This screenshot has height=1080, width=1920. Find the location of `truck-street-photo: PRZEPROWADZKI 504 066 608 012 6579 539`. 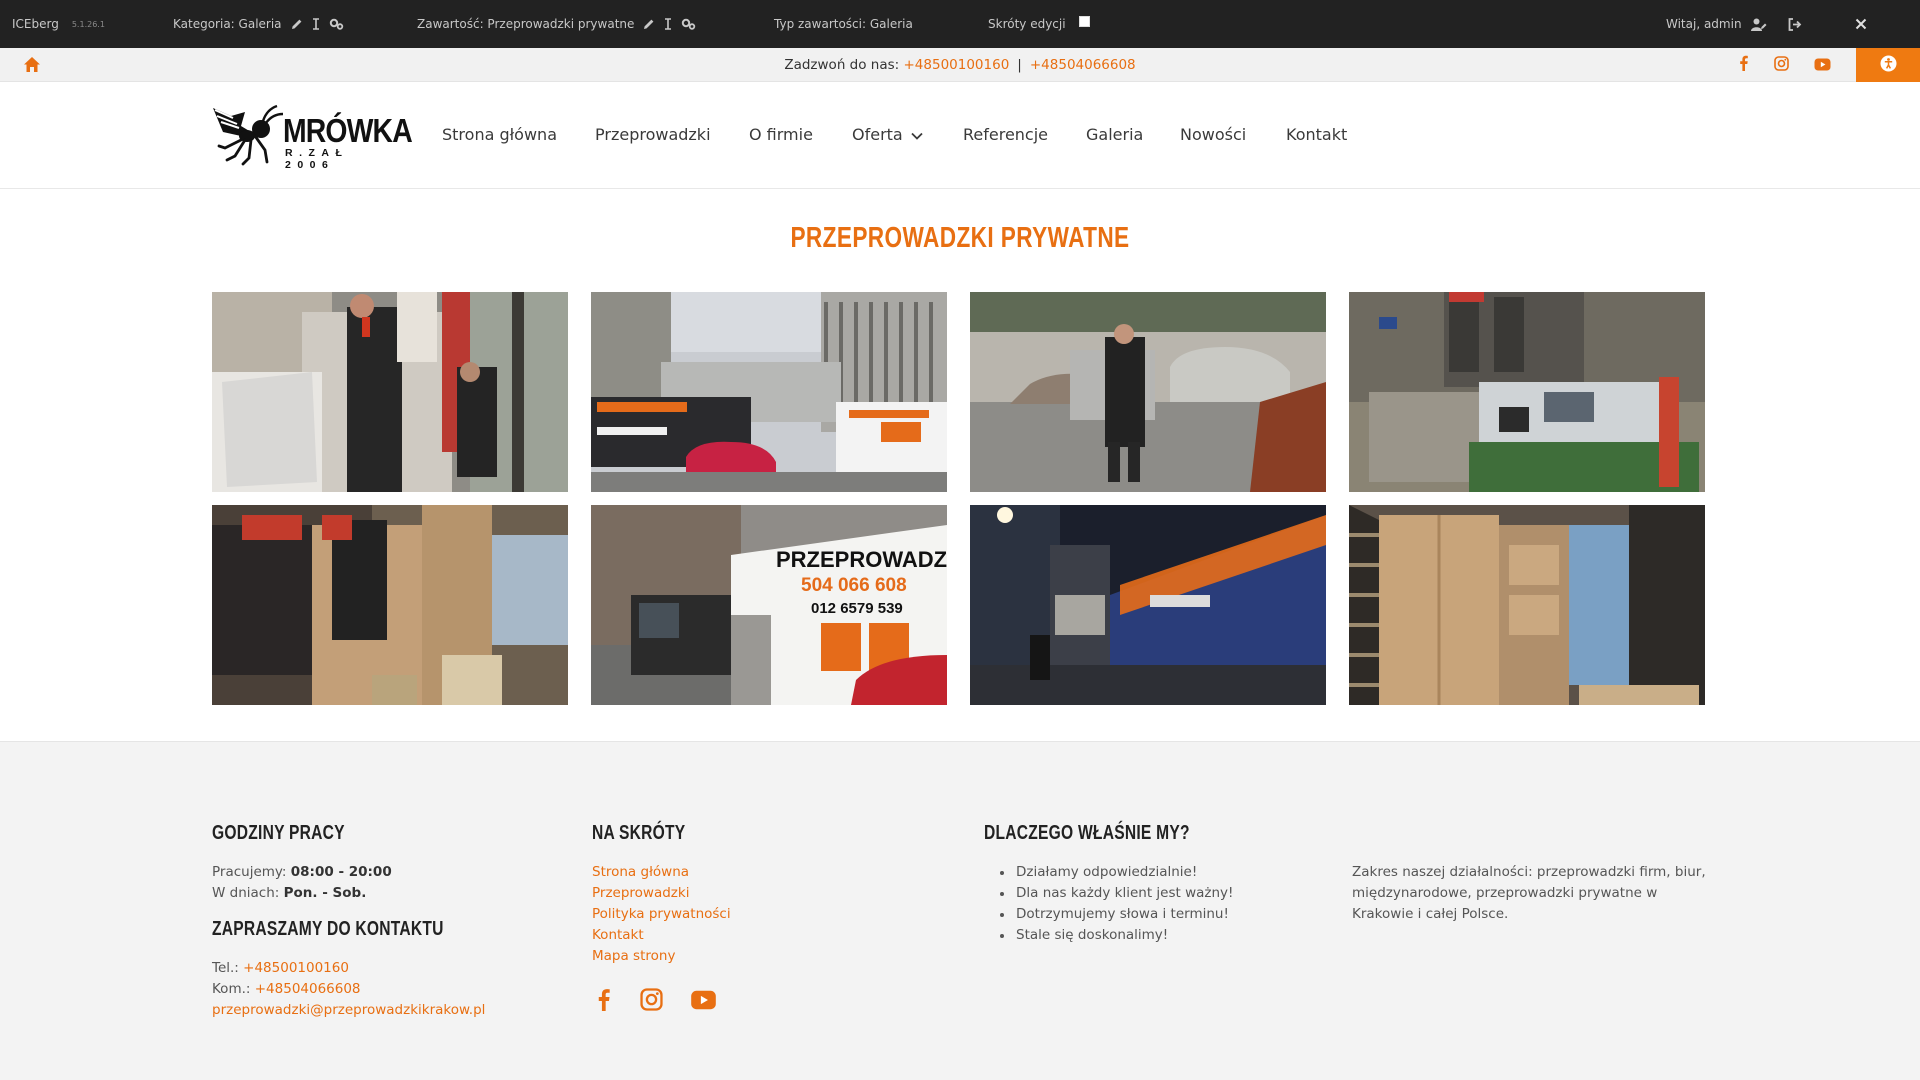

truck-street-photo: PRZEPROWADZKI 504 066 608 012 6579 539 is located at coordinates (769, 605).